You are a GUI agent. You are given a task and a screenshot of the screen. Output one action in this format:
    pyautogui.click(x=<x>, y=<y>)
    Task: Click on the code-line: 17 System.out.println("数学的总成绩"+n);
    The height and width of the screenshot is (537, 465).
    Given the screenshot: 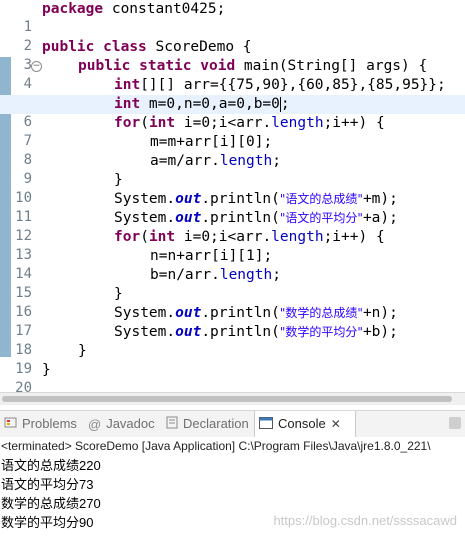 What is the action you would take?
    pyautogui.click(x=232, y=321)
    